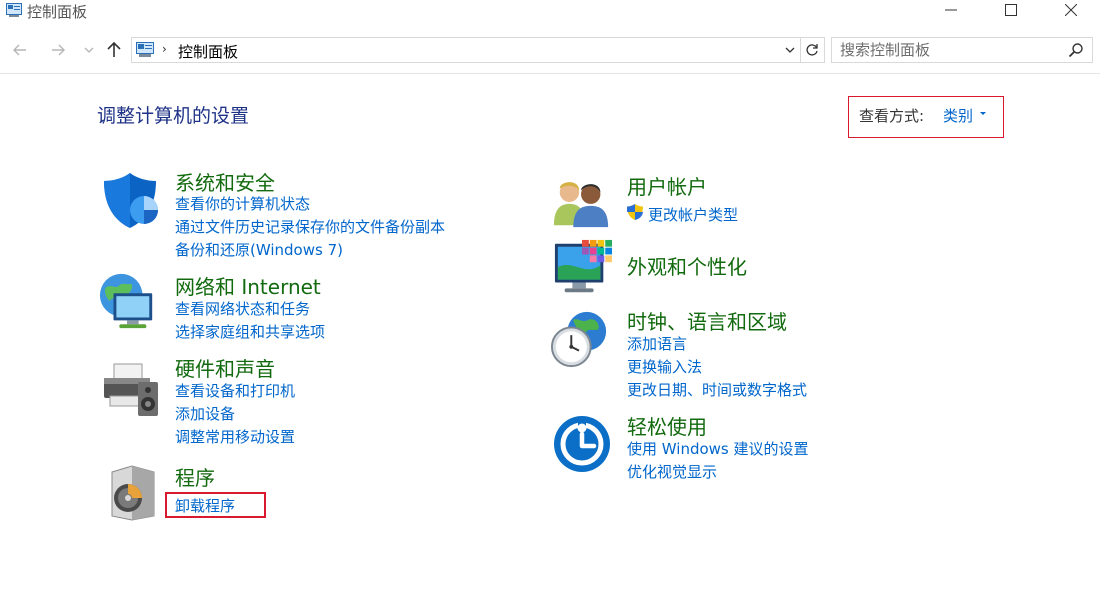  I want to click on view-by-label: 查看方式:, so click(892, 116).